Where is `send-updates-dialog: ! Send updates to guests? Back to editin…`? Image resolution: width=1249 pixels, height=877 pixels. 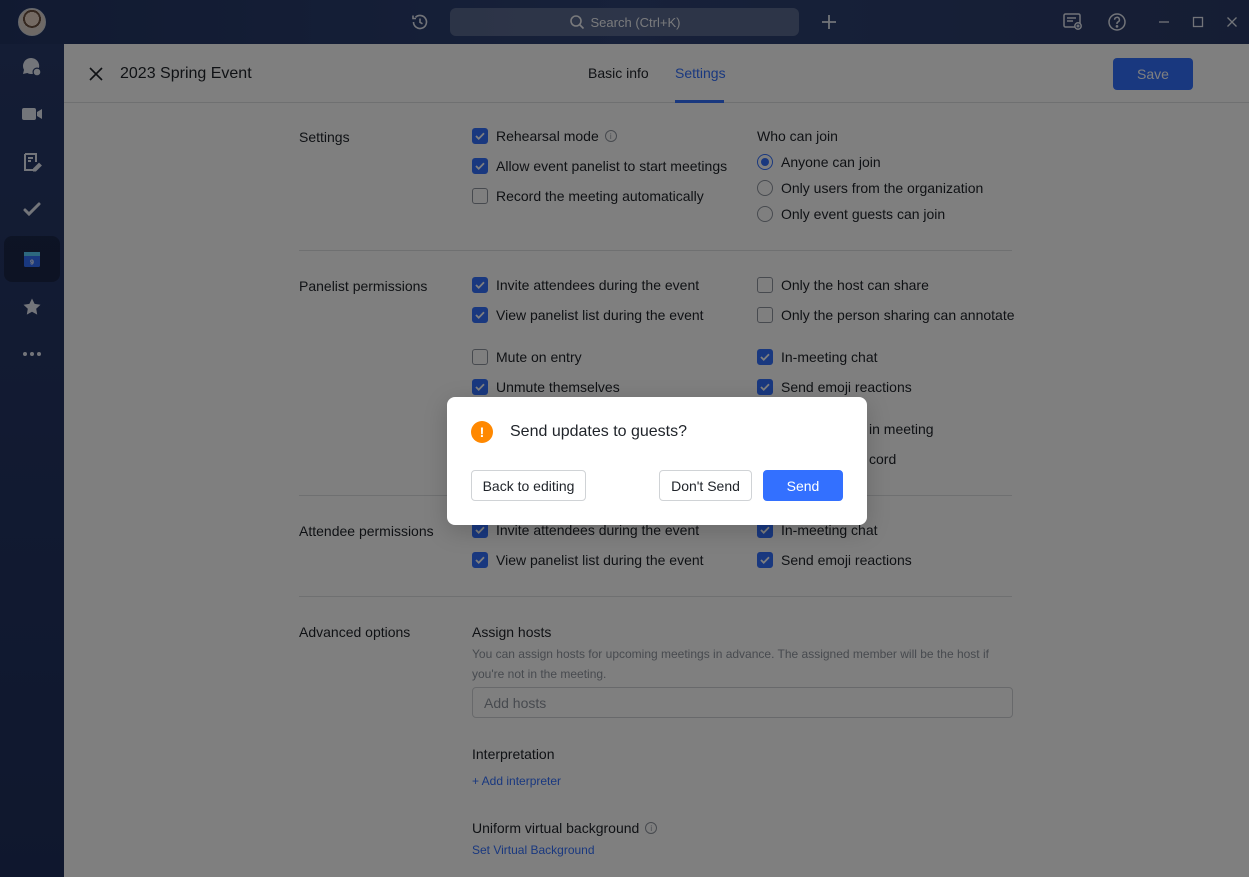 send-updates-dialog: ! Send updates to guests? Back to editin… is located at coordinates (657, 461).